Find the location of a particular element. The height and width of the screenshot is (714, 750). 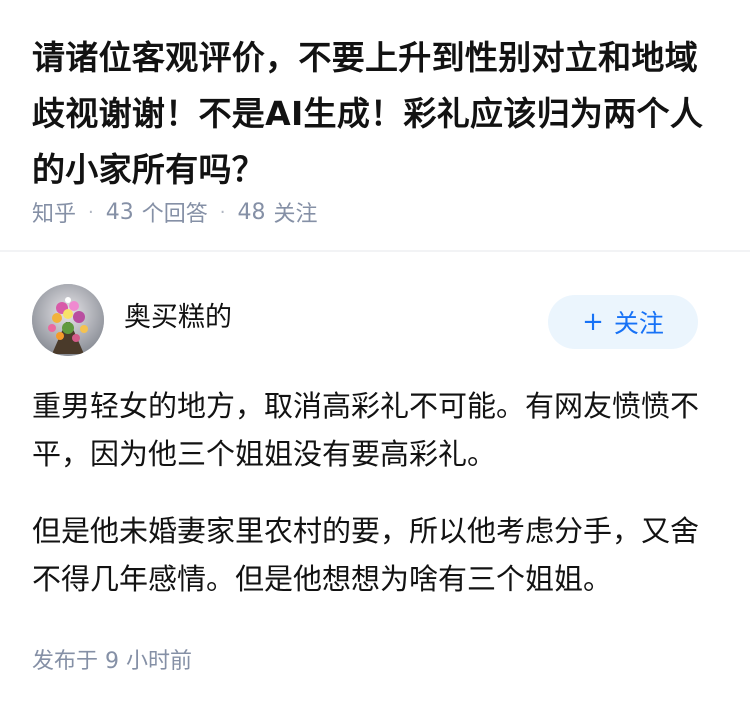

follow-button: + 关注 is located at coordinates (623, 322).